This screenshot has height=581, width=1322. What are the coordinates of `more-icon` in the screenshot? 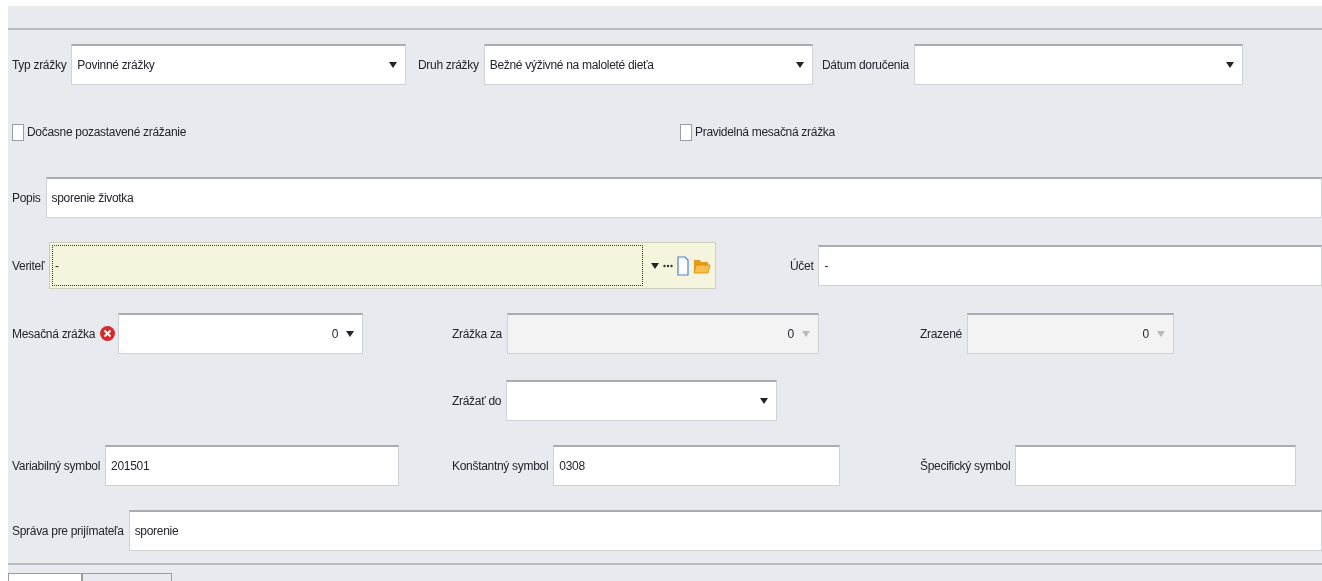 It's located at (668, 265).